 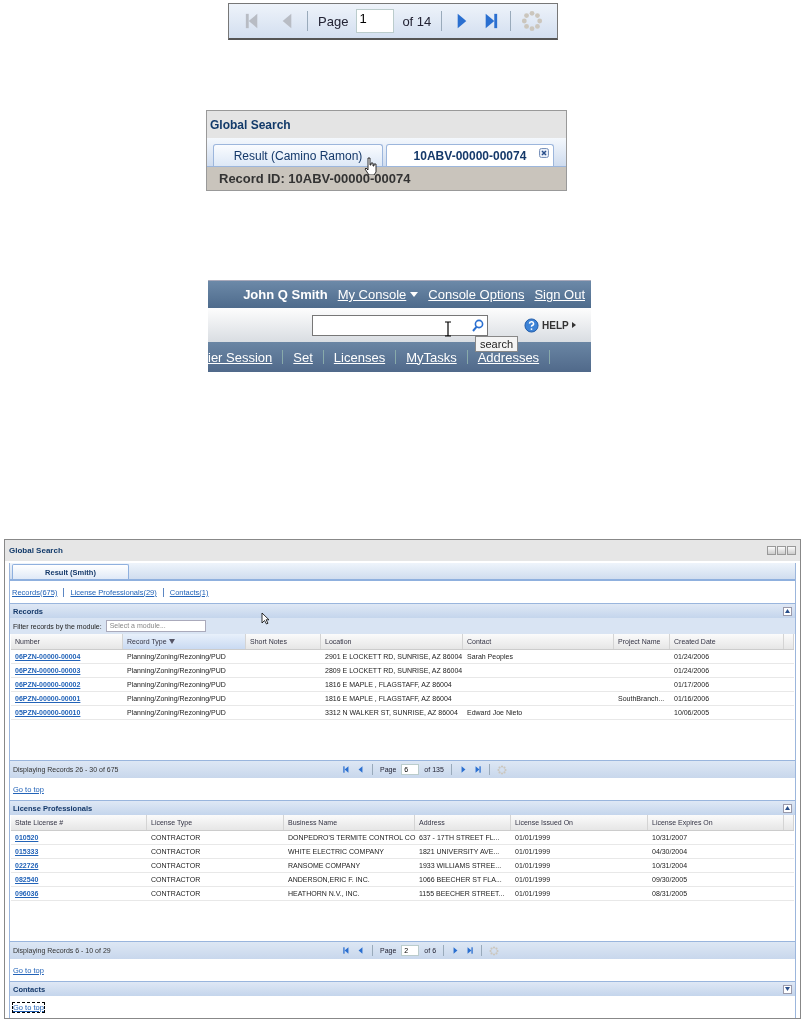 What do you see at coordinates (555, 325) in the screenshot?
I see `help-link: HELP` at bounding box center [555, 325].